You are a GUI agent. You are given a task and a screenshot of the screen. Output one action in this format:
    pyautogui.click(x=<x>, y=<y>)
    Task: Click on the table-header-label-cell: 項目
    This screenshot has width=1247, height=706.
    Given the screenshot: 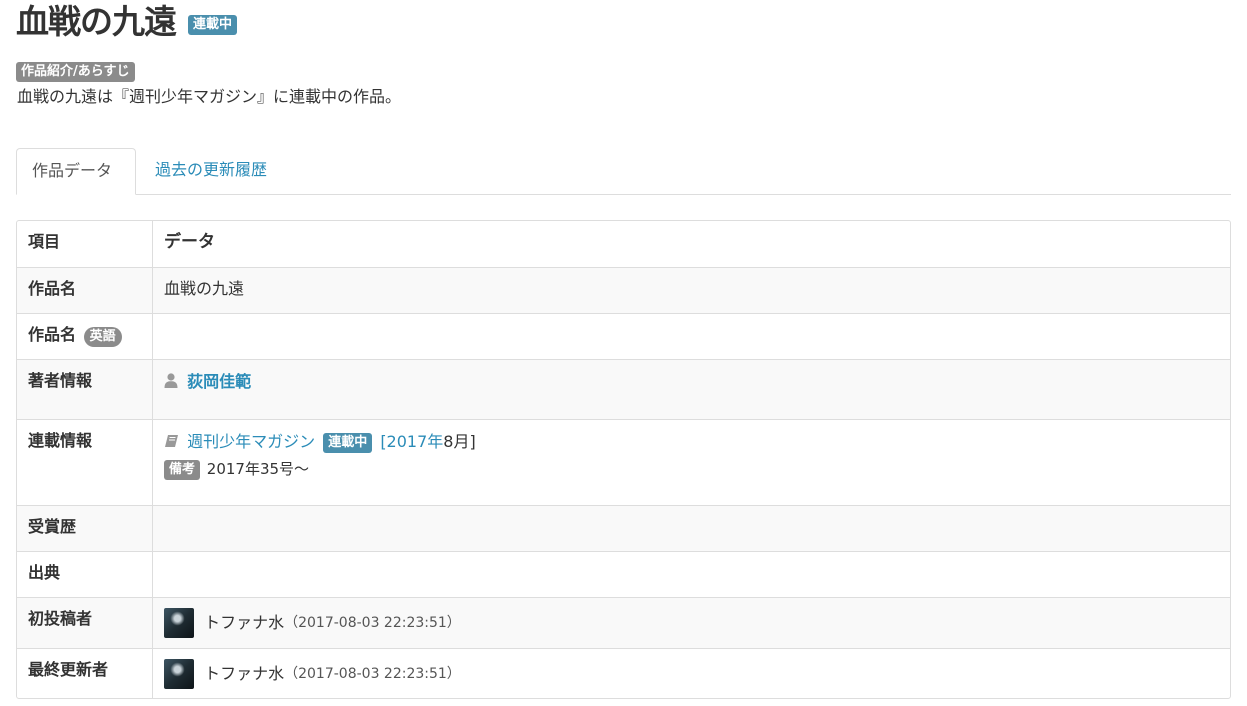 What is the action you would take?
    pyautogui.click(x=85, y=244)
    